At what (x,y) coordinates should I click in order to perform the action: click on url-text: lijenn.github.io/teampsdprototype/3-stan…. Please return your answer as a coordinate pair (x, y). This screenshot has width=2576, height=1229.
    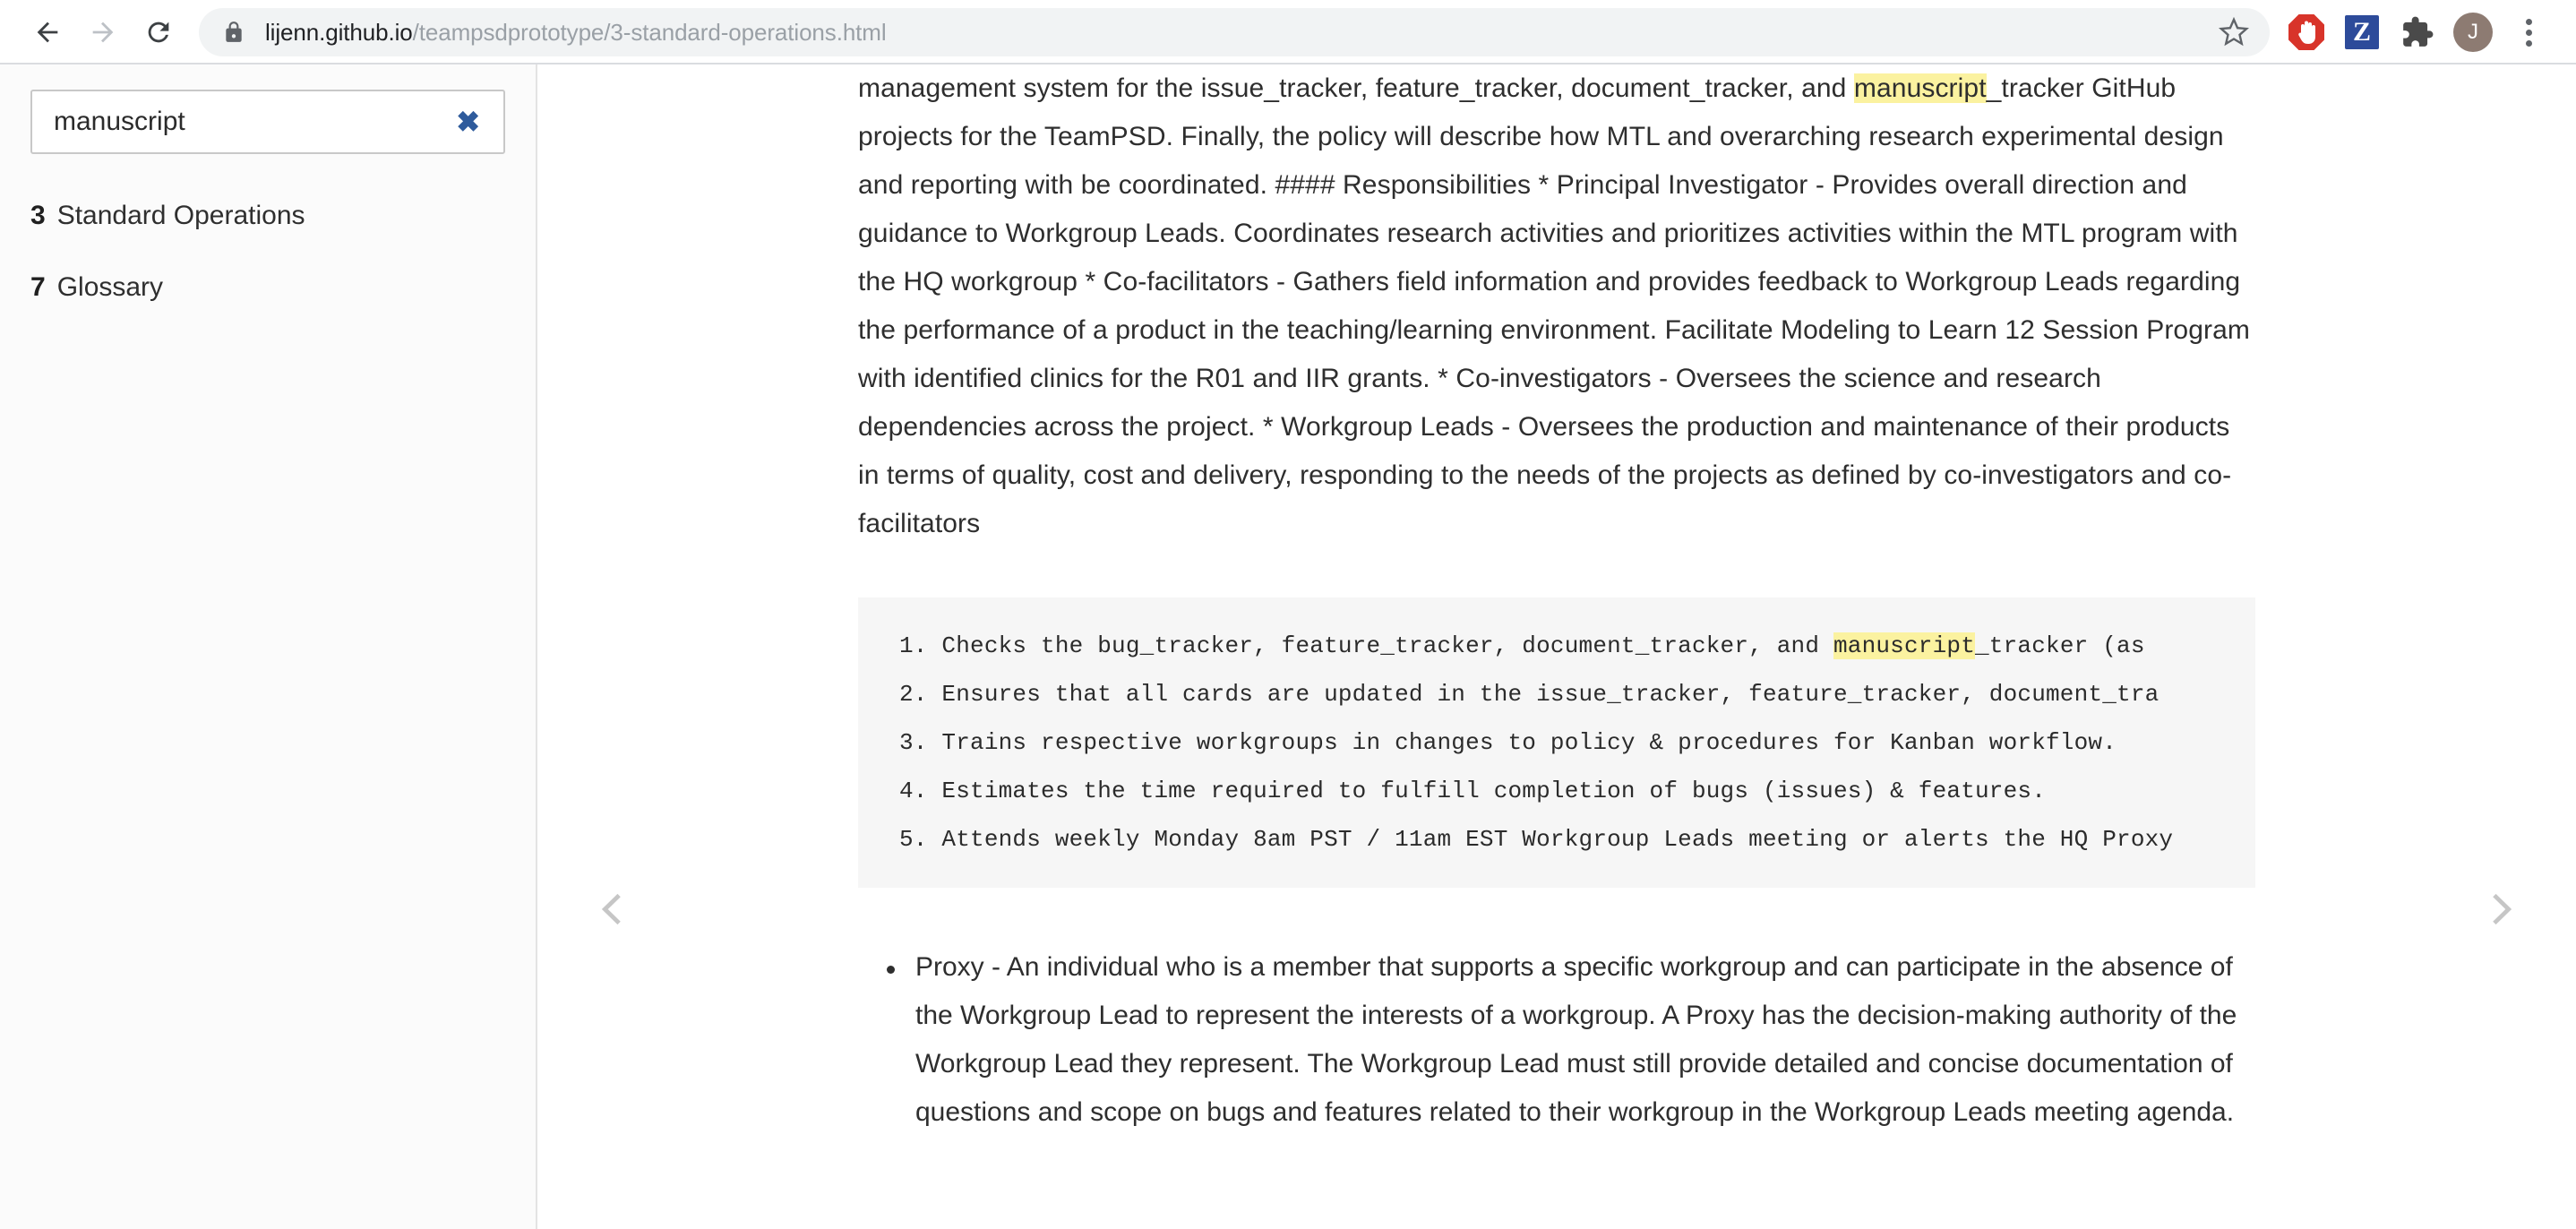
    Looking at the image, I should click on (1237, 33).